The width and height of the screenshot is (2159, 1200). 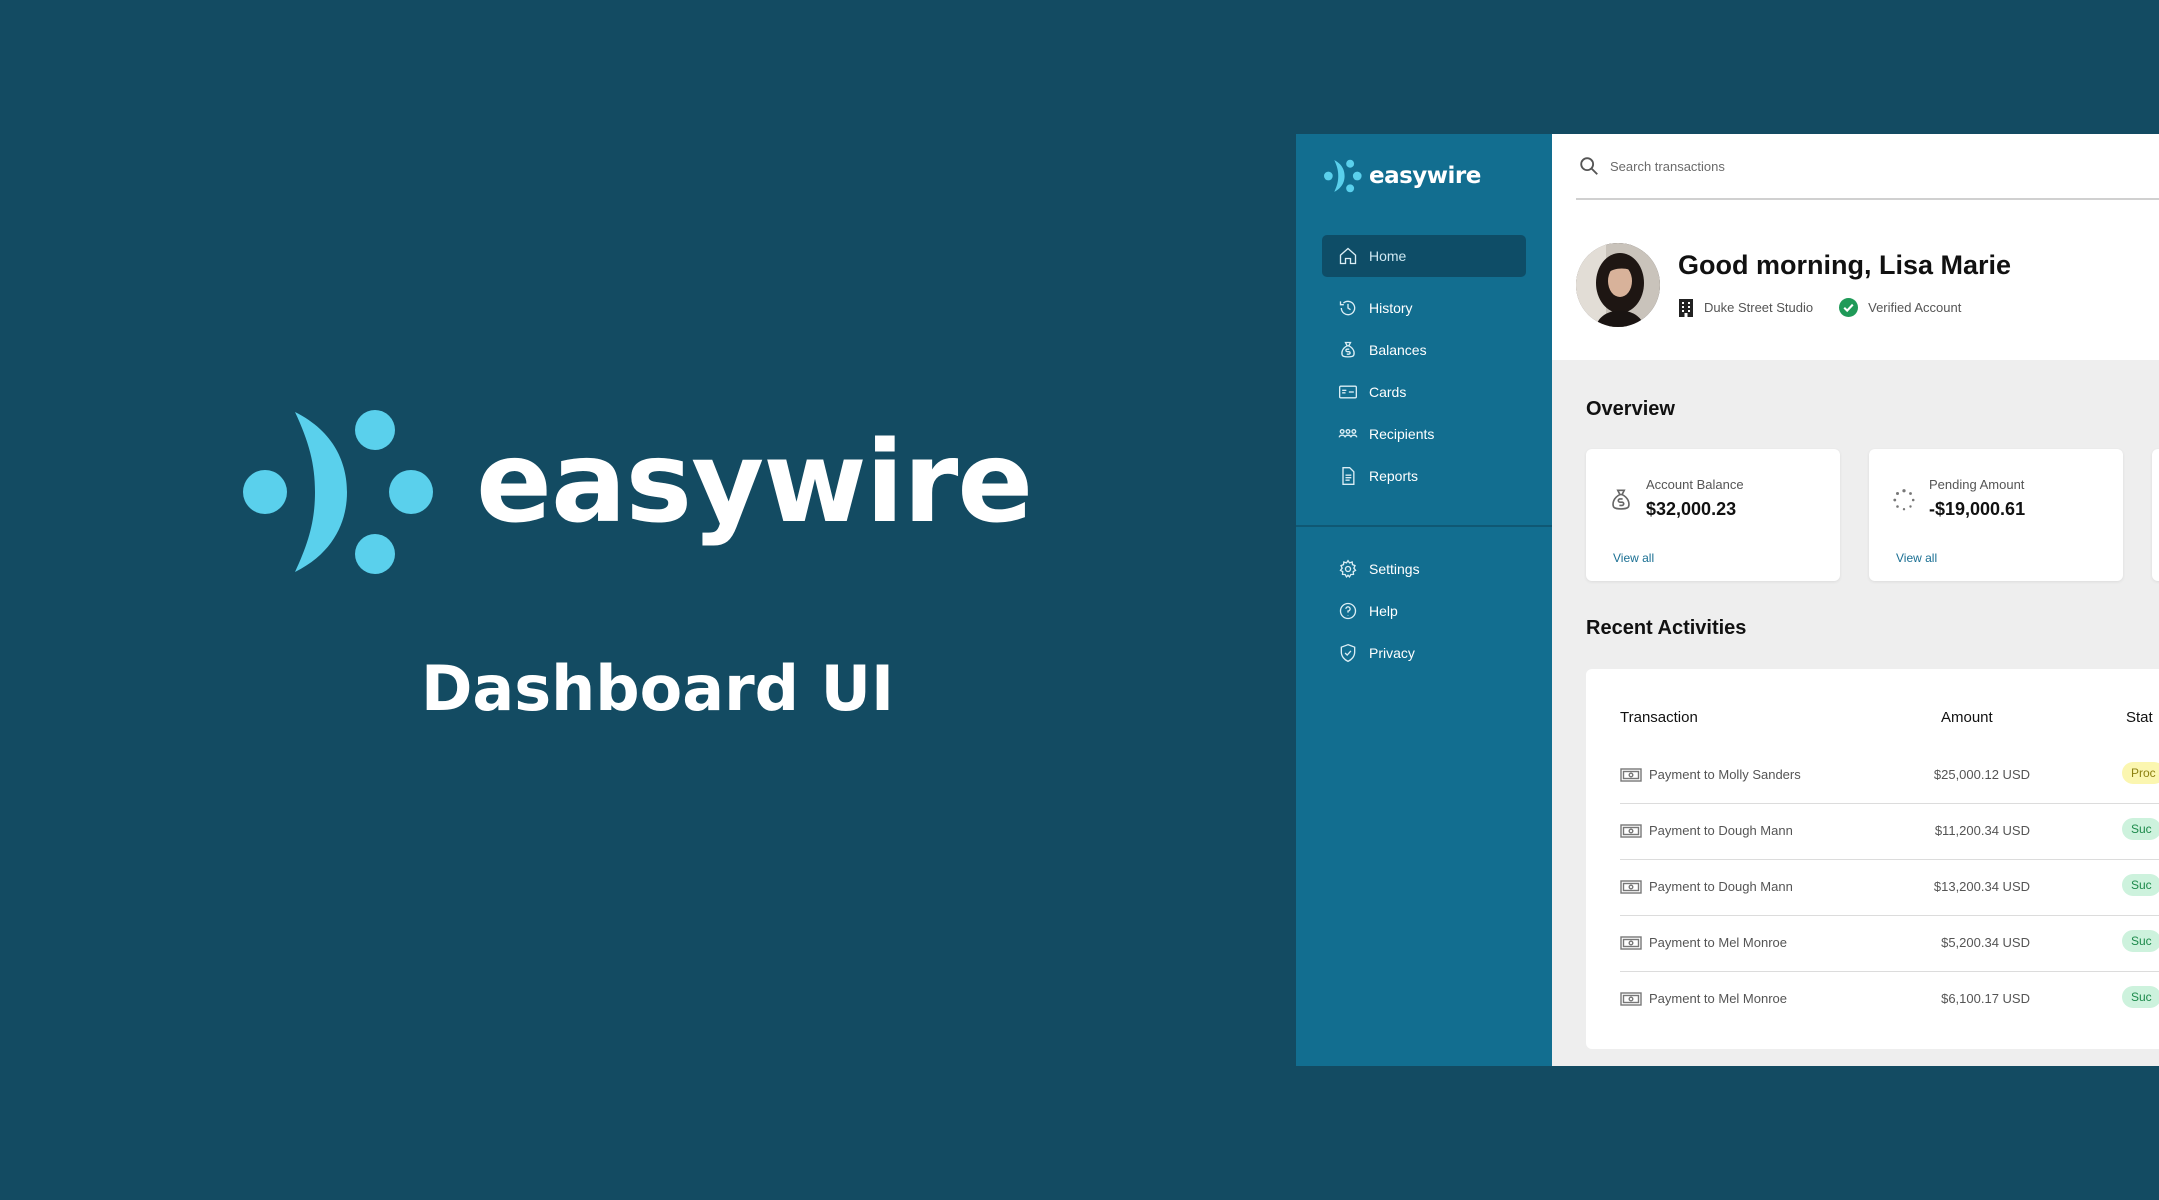 What do you see at coordinates (1424, 392) in the screenshot?
I see `sidebar-item-cards: Cards` at bounding box center [1424, 392].